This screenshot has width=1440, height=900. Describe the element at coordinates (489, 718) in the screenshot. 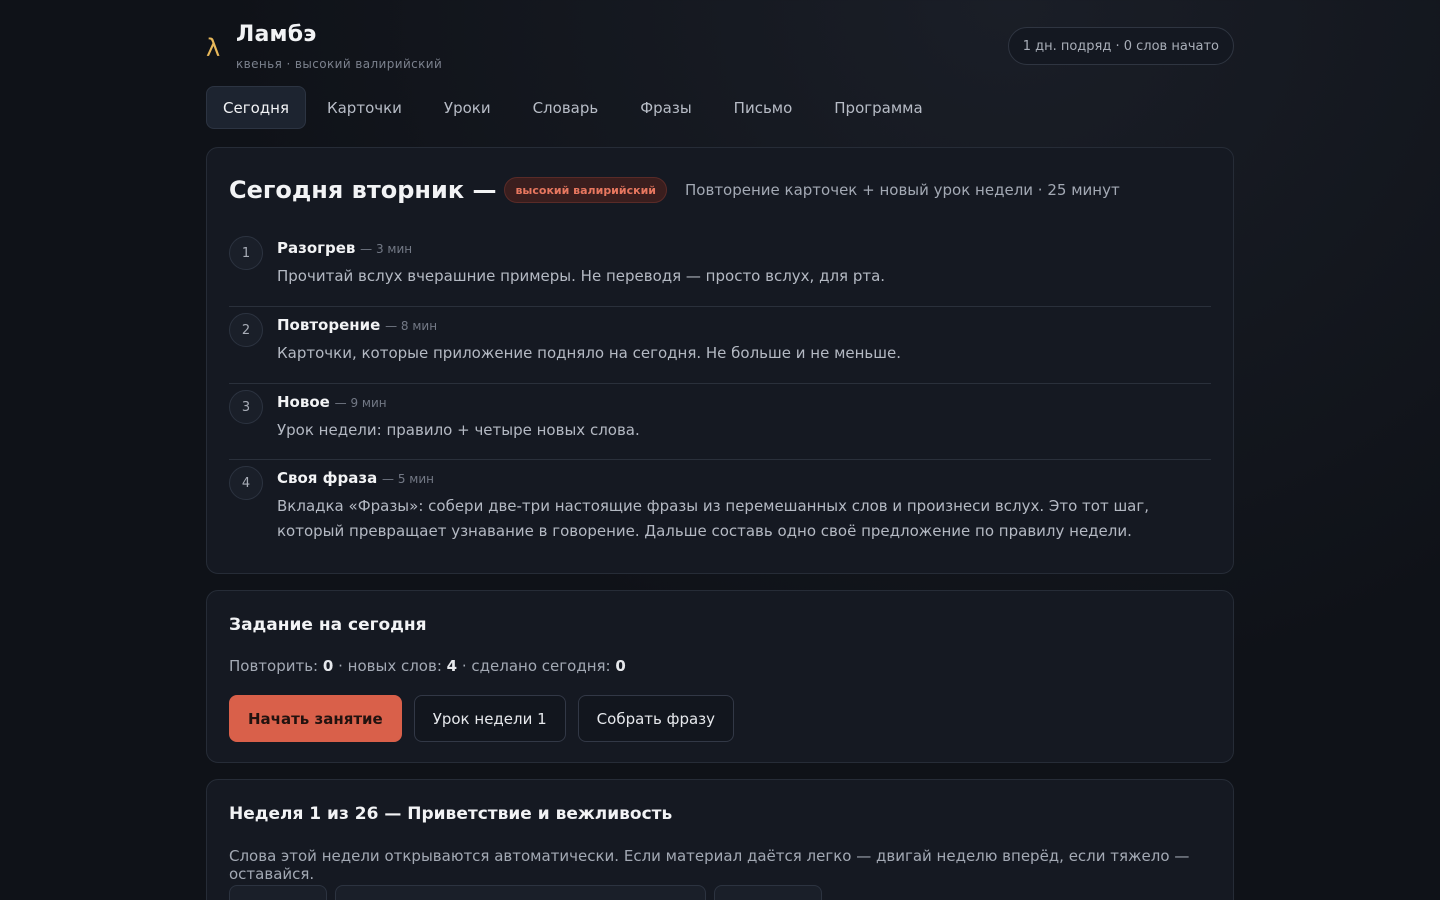

I see `week-lesson-button: Урок недели 1` at that location.